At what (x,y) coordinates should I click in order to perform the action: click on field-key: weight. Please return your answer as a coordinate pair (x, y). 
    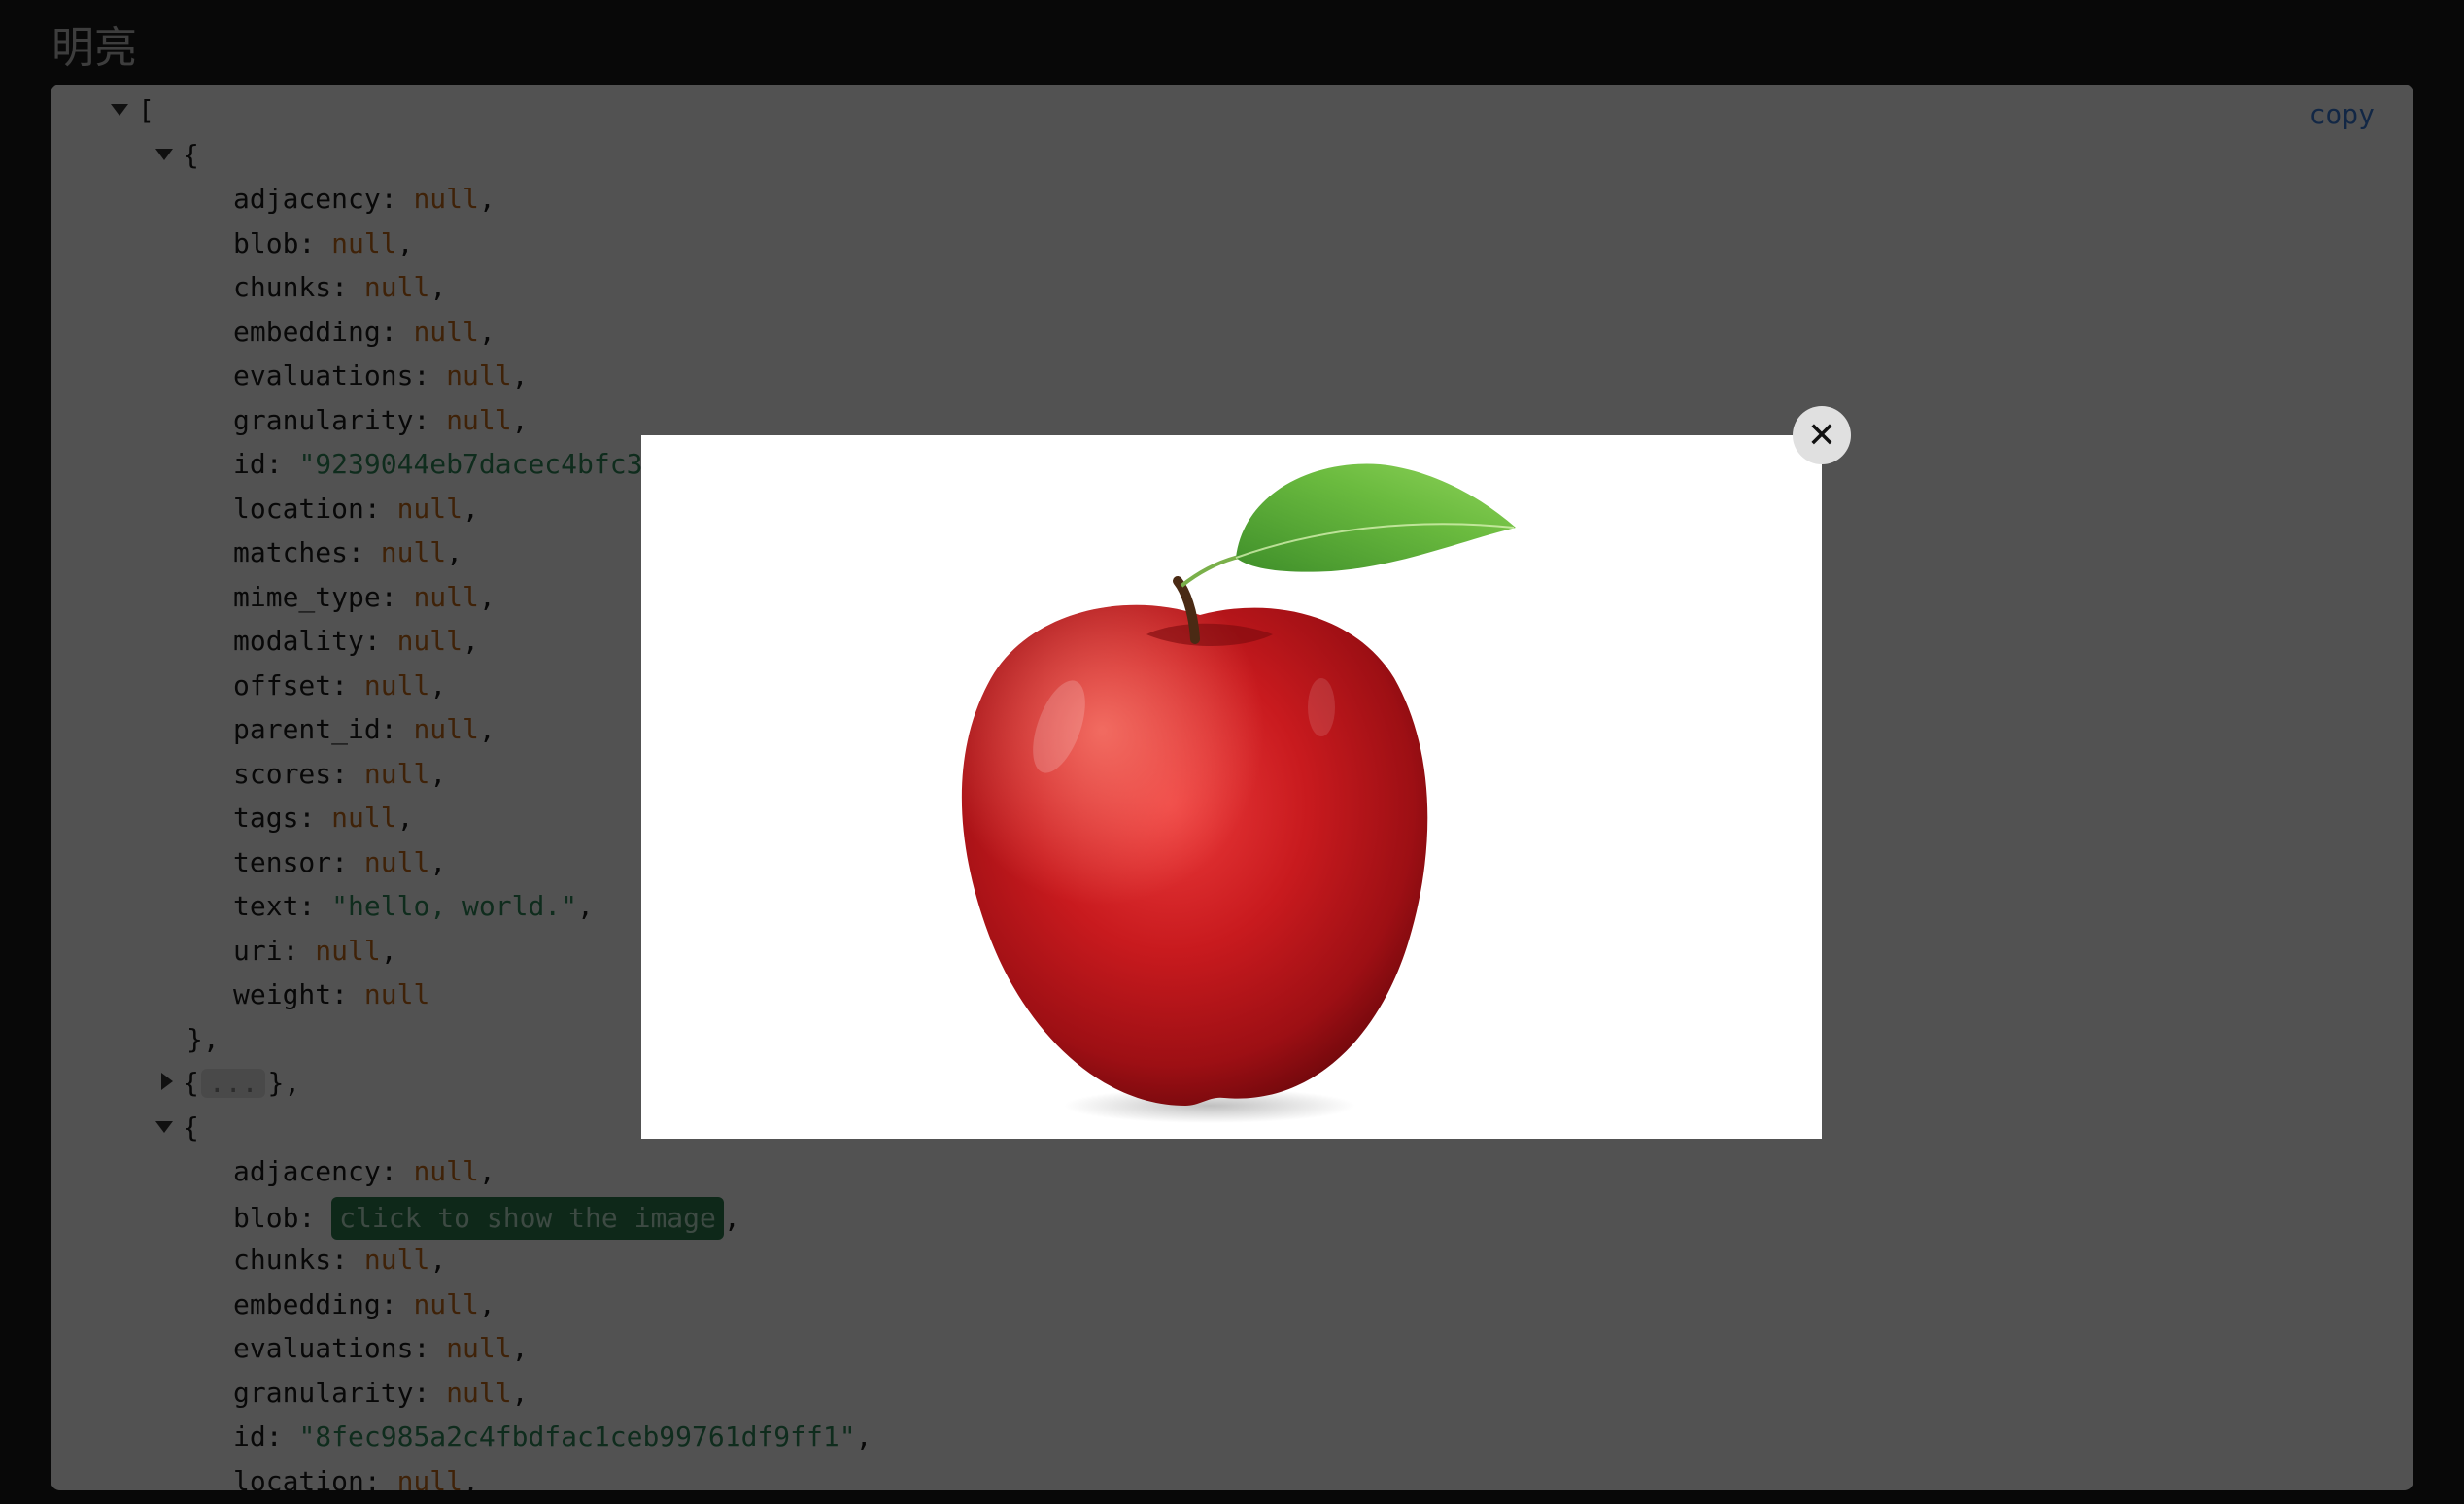
    Looking at the image, I should click on (282, 994).